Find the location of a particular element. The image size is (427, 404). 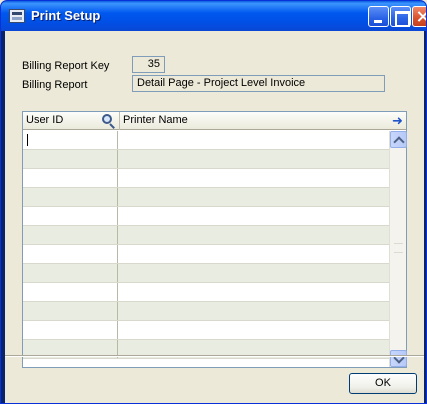

scroll-down-button is located at coordinates (398, 358).